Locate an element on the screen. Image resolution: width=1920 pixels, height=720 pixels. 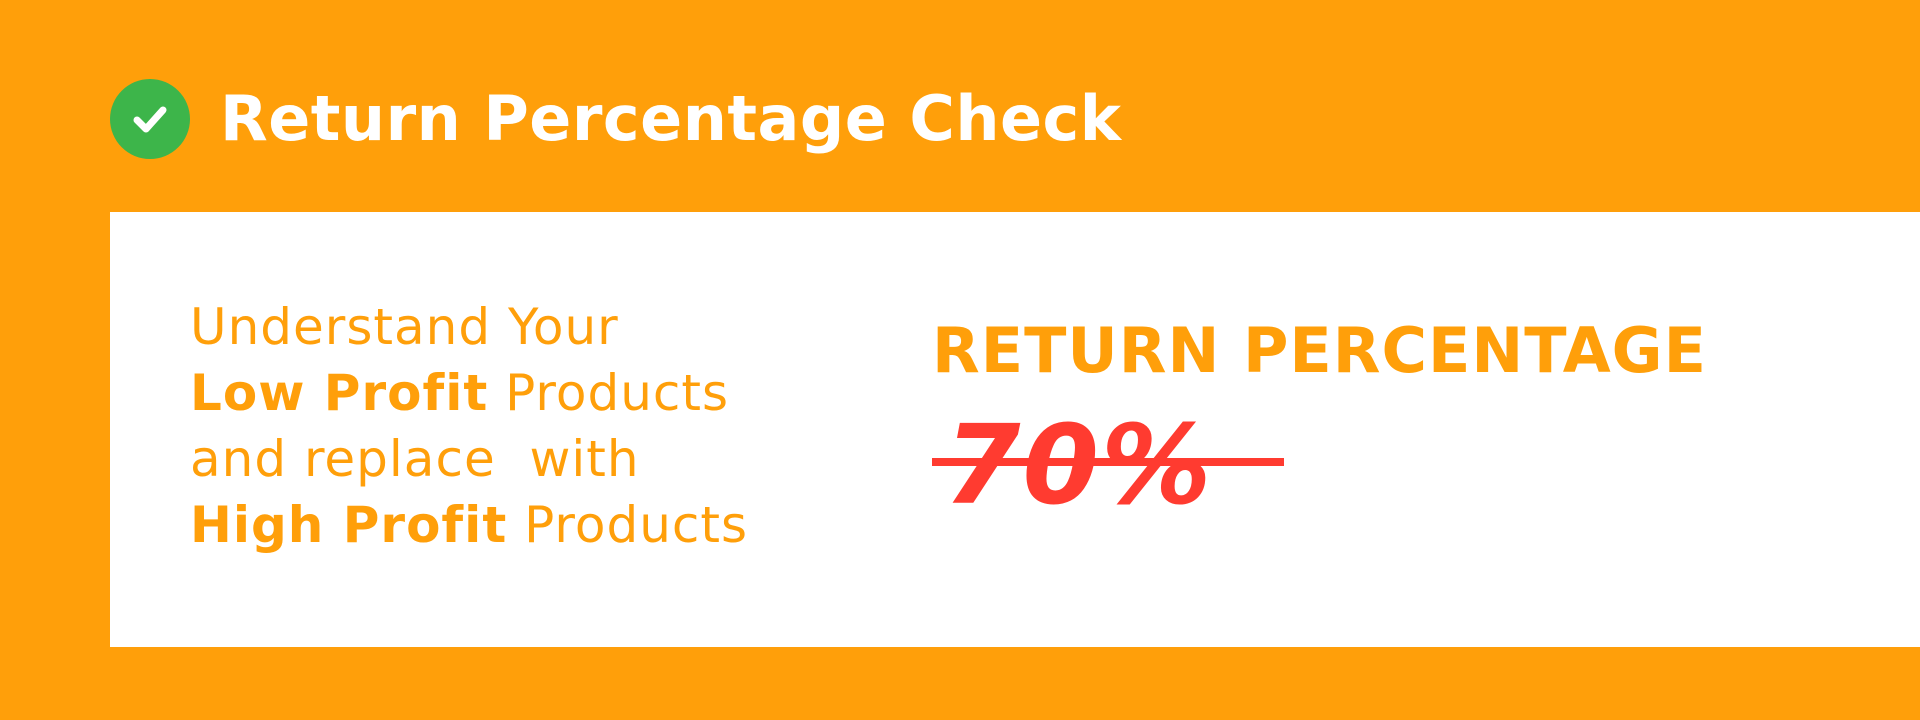
stat-value-container: 70% is located at coordinates (1117, 466).